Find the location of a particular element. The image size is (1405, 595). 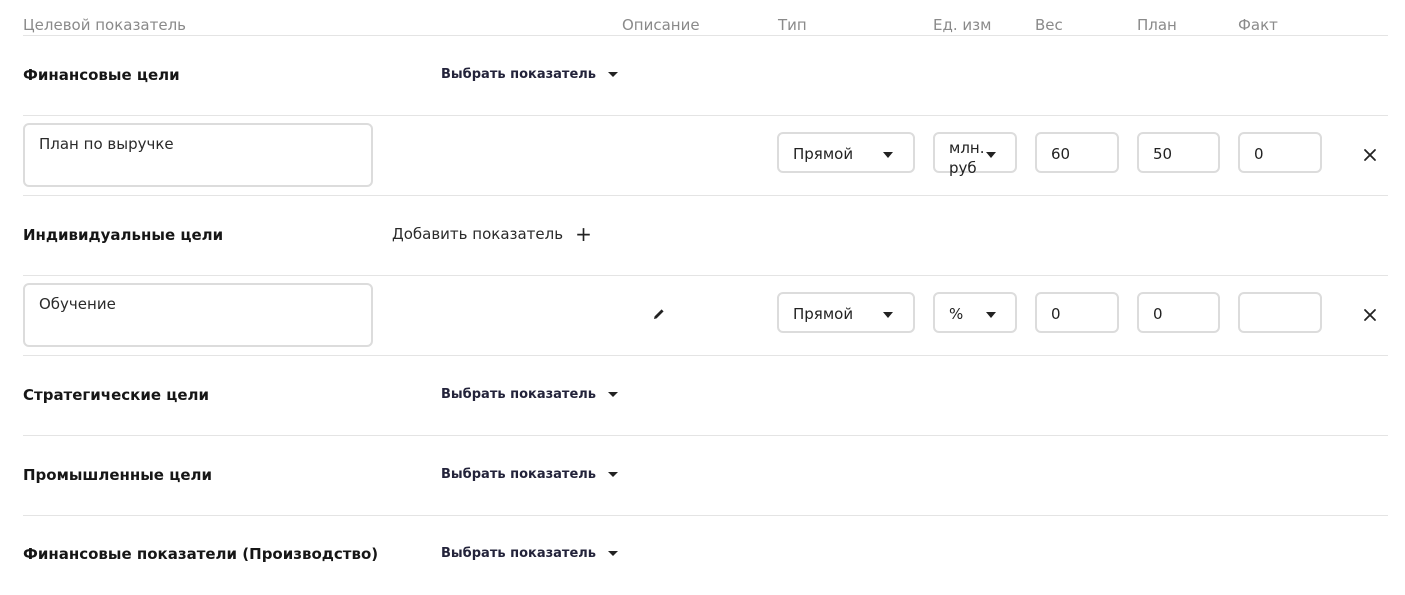

unit-select: % is located at coordinates (975, 312).